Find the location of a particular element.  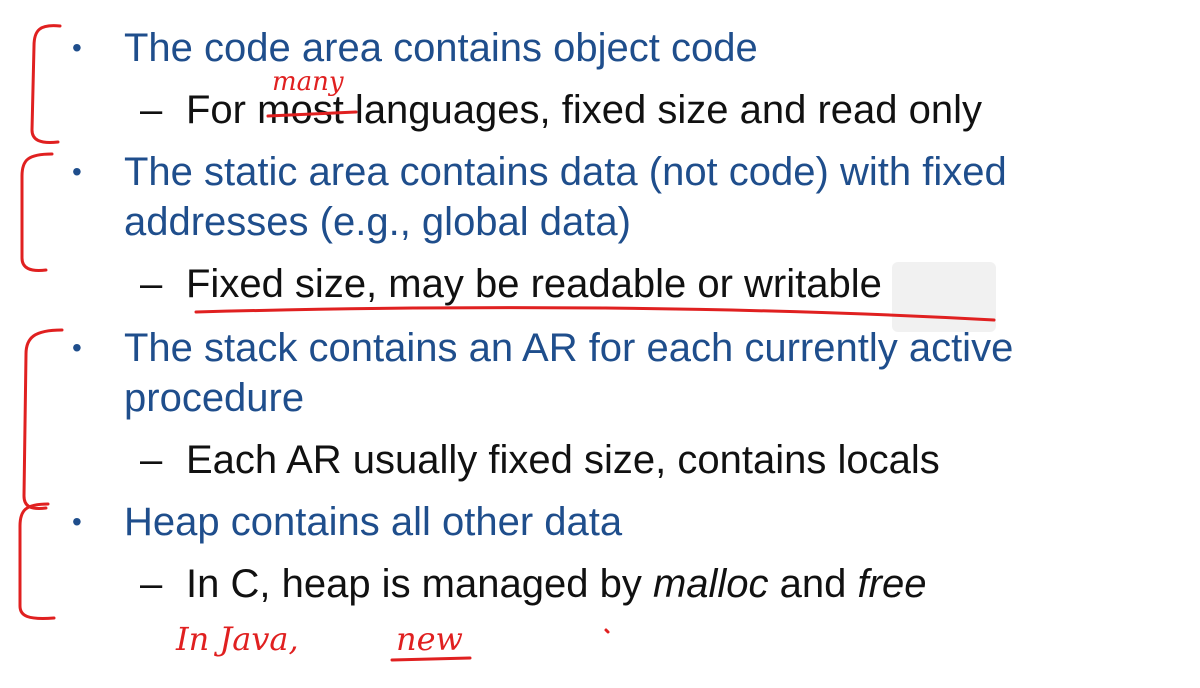

annotation-java: In Java, is located at coordinates (237, 639).